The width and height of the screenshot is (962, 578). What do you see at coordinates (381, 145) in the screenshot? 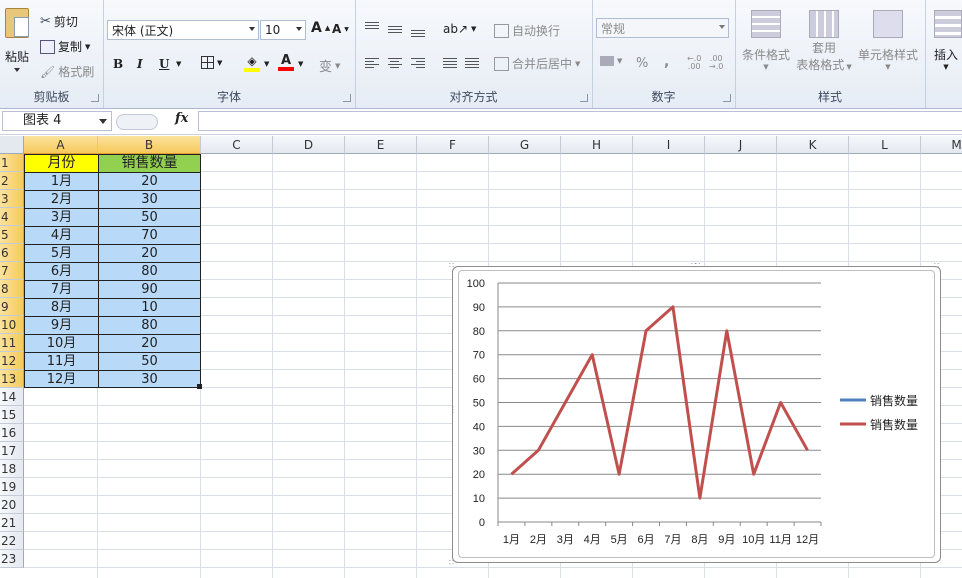
I see `column-header-e: E` at bounding box center [381, 145].